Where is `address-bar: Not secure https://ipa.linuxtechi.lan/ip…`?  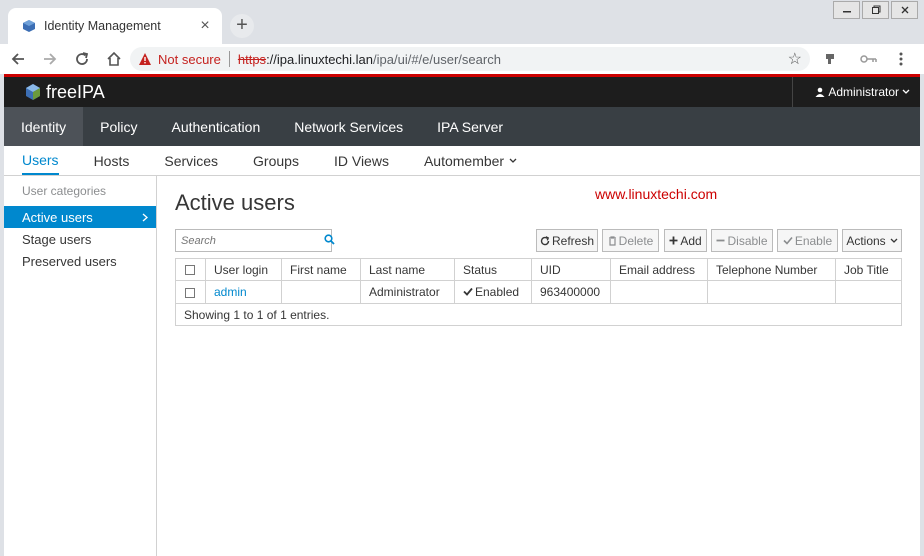
address-bar: Not secure https://ipa.linuxtechi.lan/ip… is located at coordinates (470, 59).